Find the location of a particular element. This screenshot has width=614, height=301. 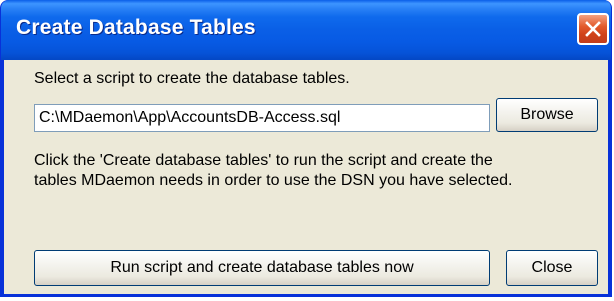

window-title: Create Database Tables is located at coordinates (136, 27).